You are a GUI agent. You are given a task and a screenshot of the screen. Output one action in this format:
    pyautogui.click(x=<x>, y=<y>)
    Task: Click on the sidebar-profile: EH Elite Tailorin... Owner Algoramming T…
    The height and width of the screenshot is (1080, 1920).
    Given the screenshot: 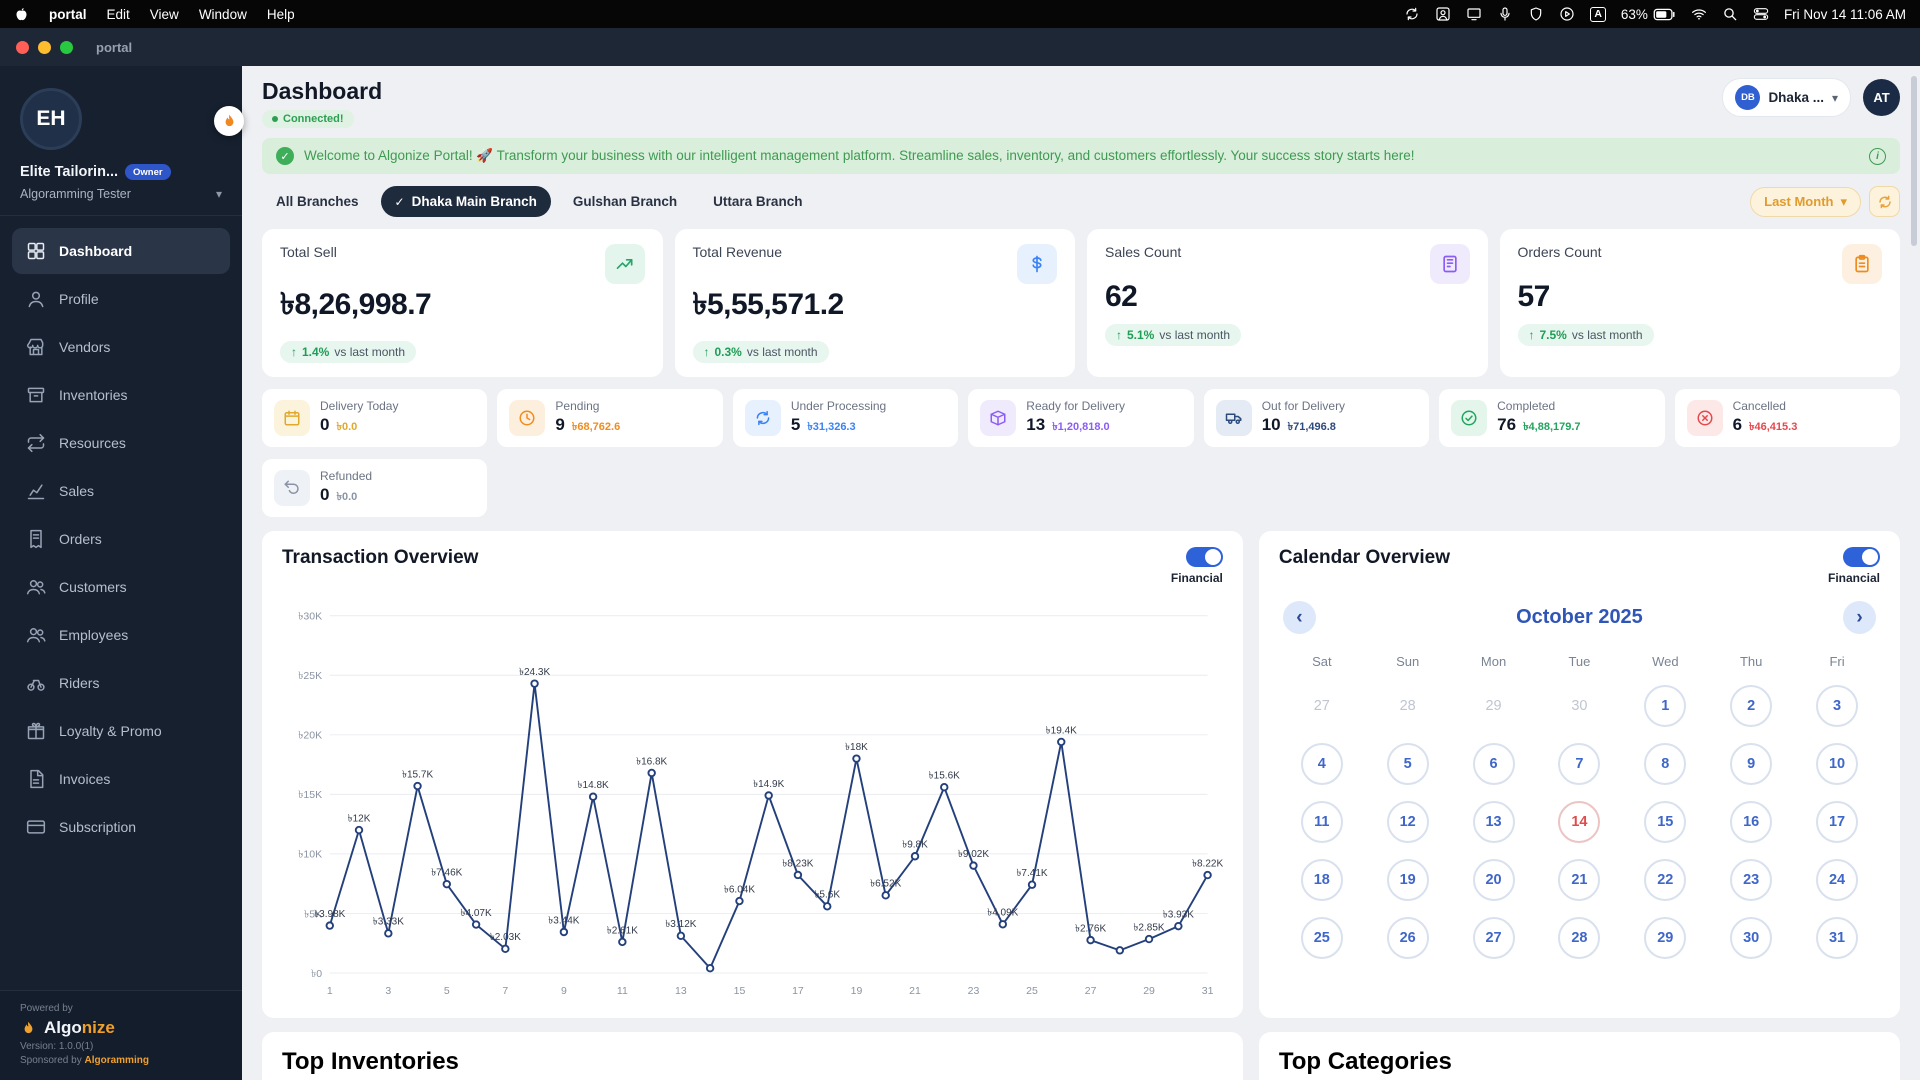 What is the action you would take?
    pyautogui.click(x=121, y=141)
    